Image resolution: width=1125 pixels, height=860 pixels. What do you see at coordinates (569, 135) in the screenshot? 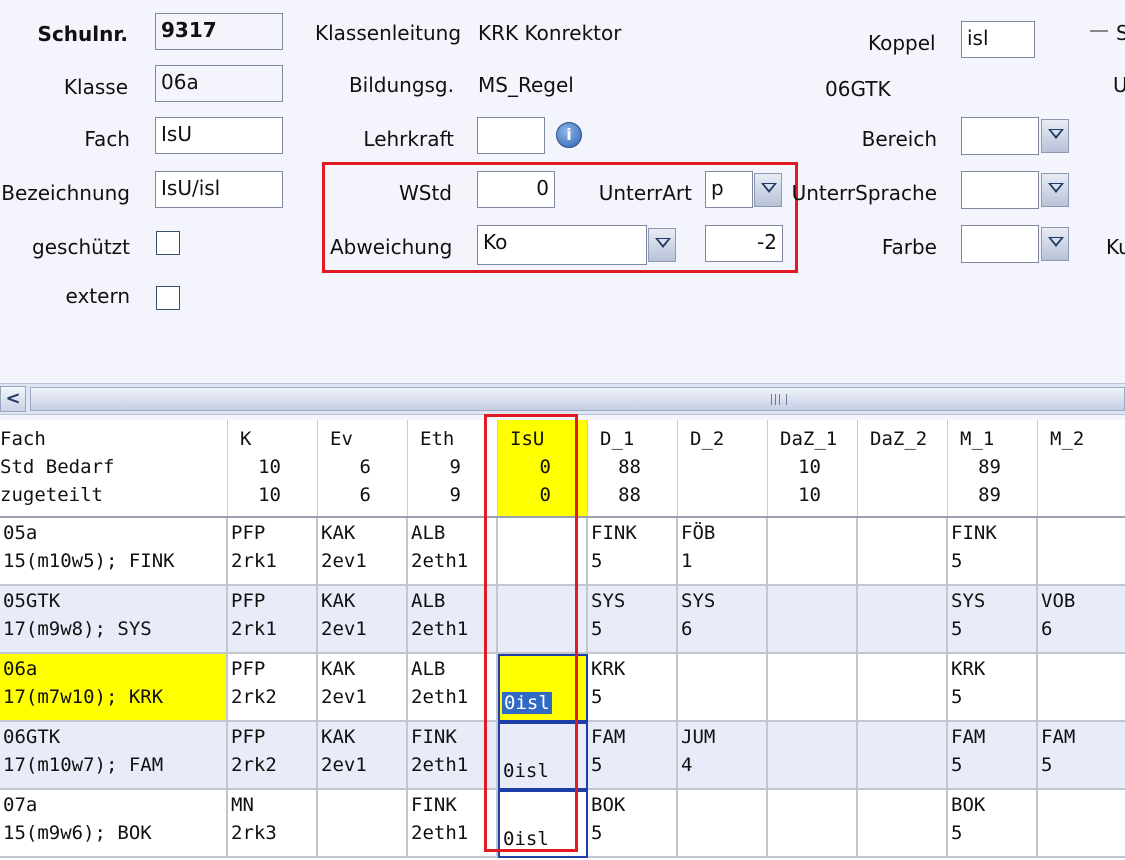
I see `info-icon: i` at bounding box center [569, 135].